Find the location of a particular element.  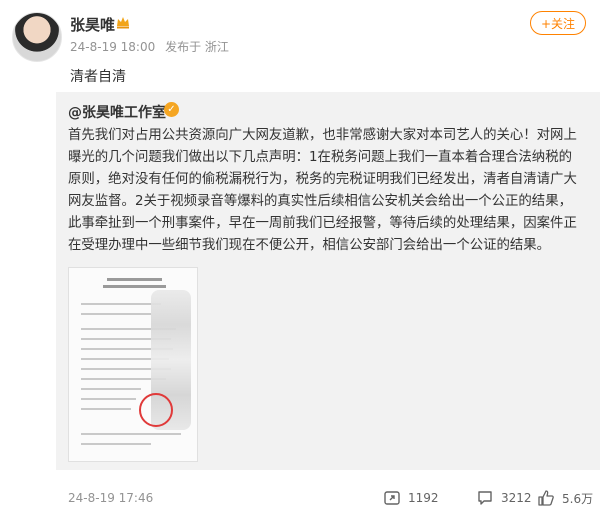

post-date: 24-8-19 18:00 is located at coordinates (112, 47).